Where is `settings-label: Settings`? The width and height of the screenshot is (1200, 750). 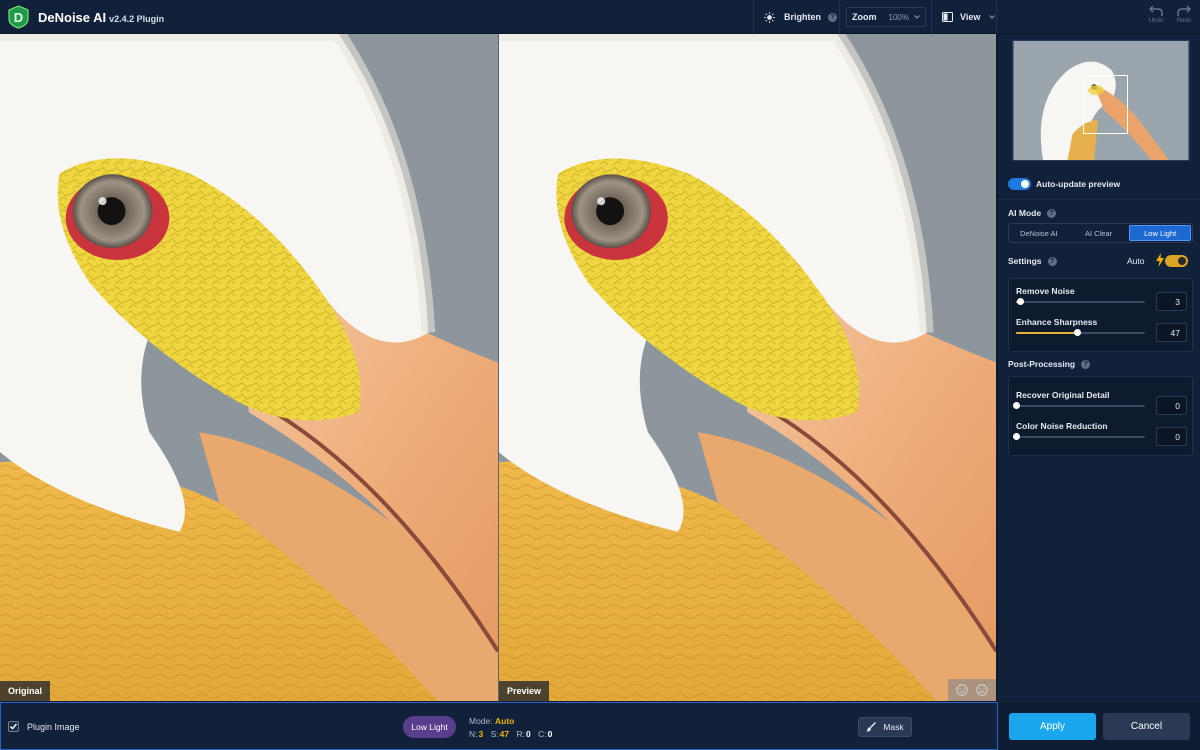
settings-label: Settings is located at coordinates (1025, 261).